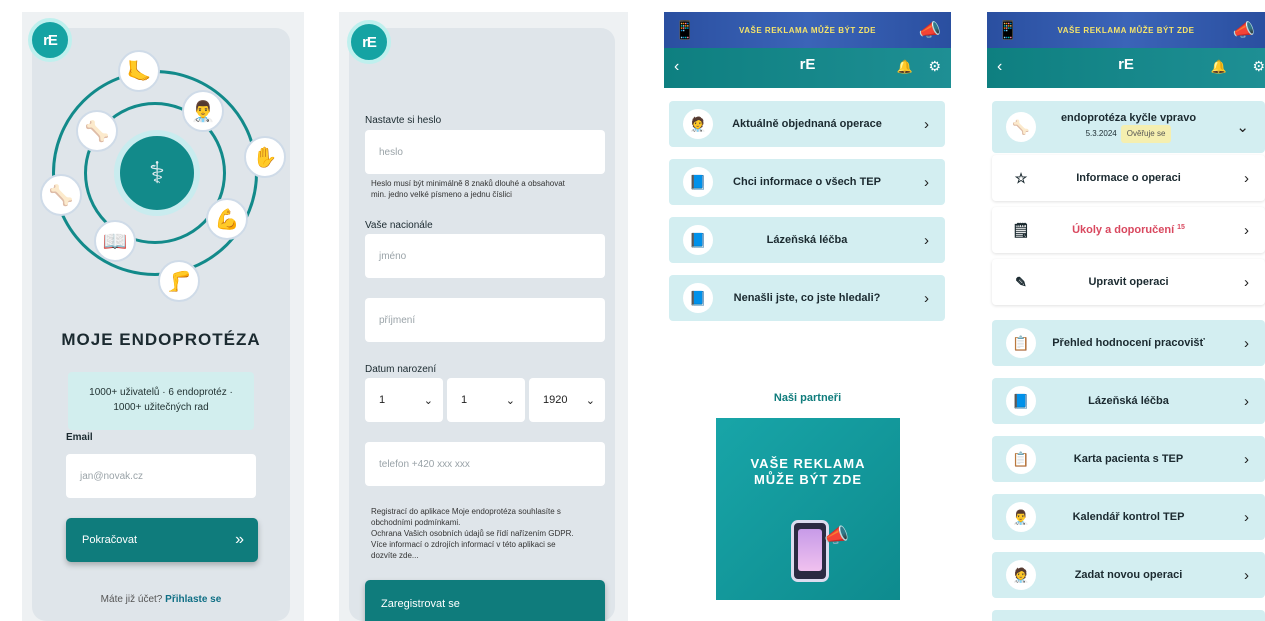 This screenshot has width=1265, height=621. Describe the element at coordinates (837, 536) in the screenshot. I see `megaphone-icon: 📣` at that location.